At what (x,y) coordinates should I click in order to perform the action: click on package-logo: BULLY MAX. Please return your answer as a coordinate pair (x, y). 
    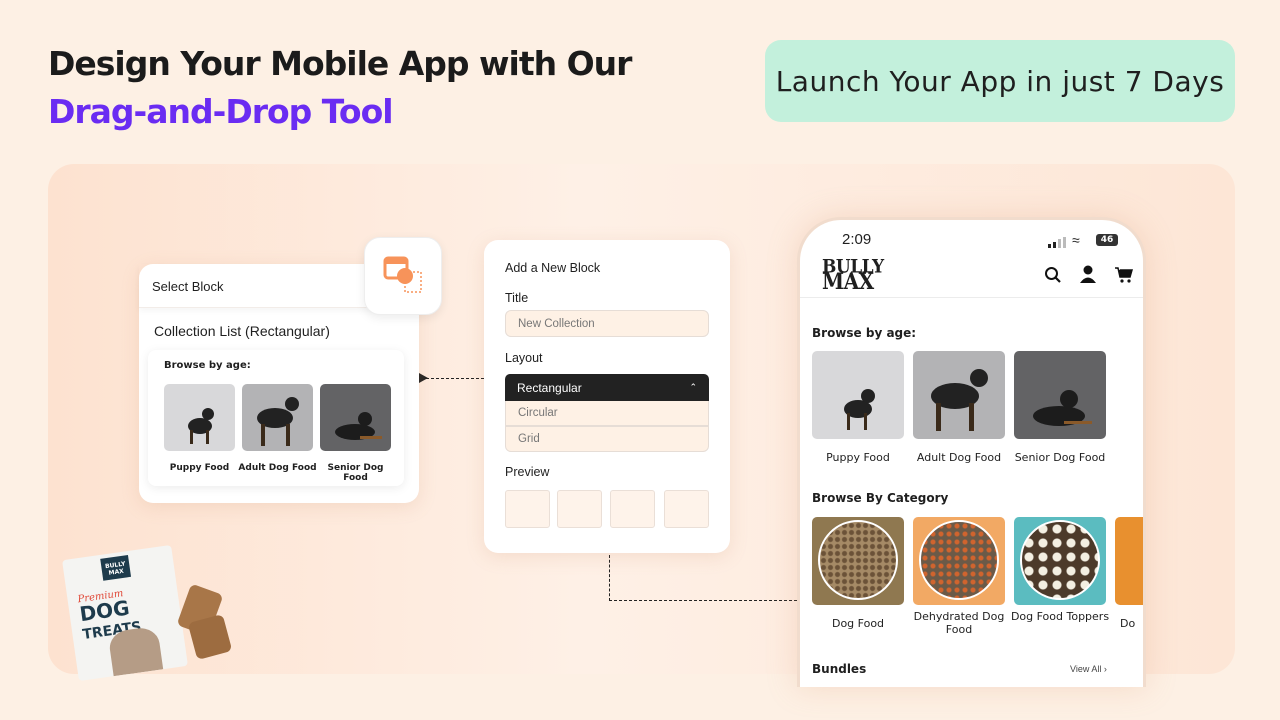
    Looking at the image, I should click on (116, 568).